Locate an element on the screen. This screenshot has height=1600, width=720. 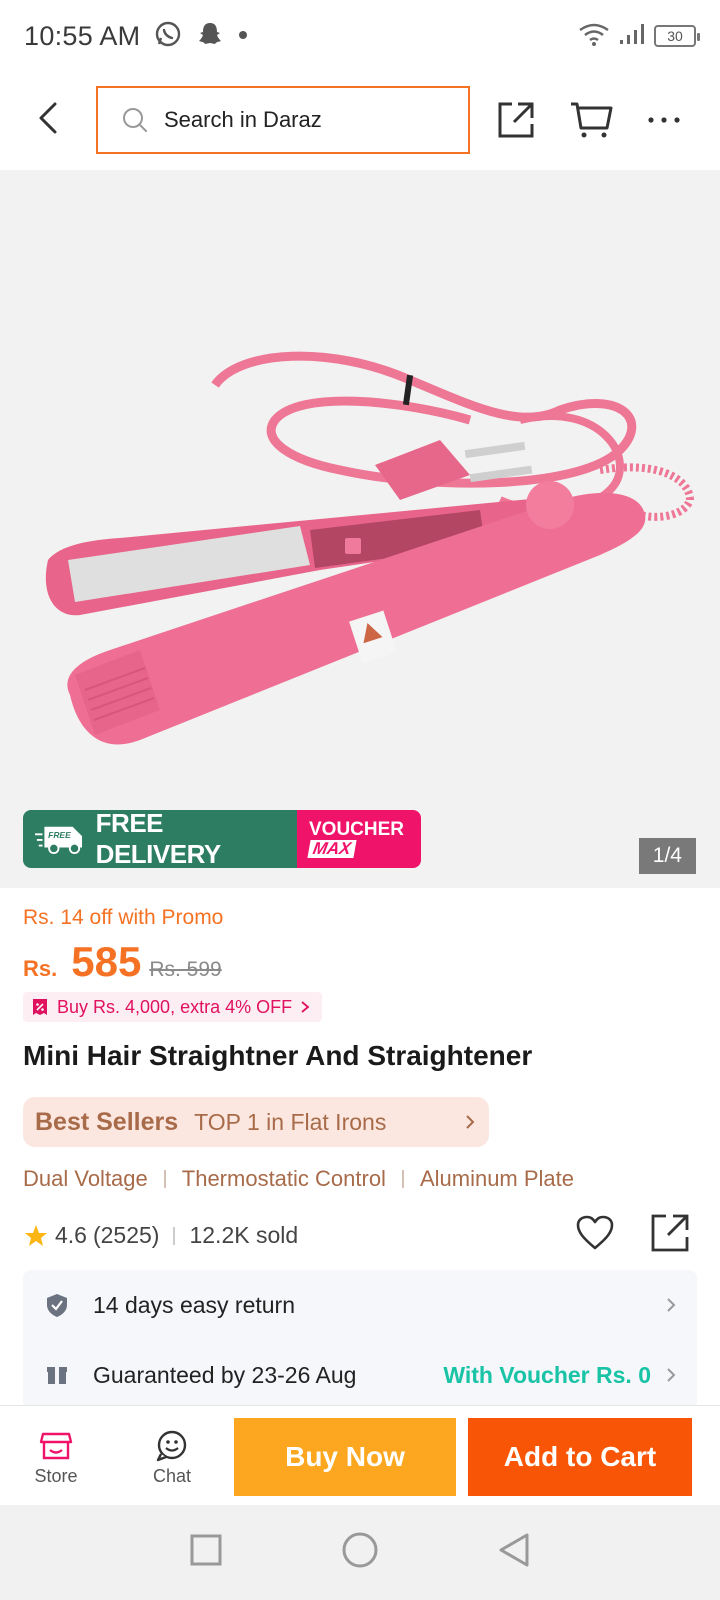
more-button is located at coordinates (664, 120).